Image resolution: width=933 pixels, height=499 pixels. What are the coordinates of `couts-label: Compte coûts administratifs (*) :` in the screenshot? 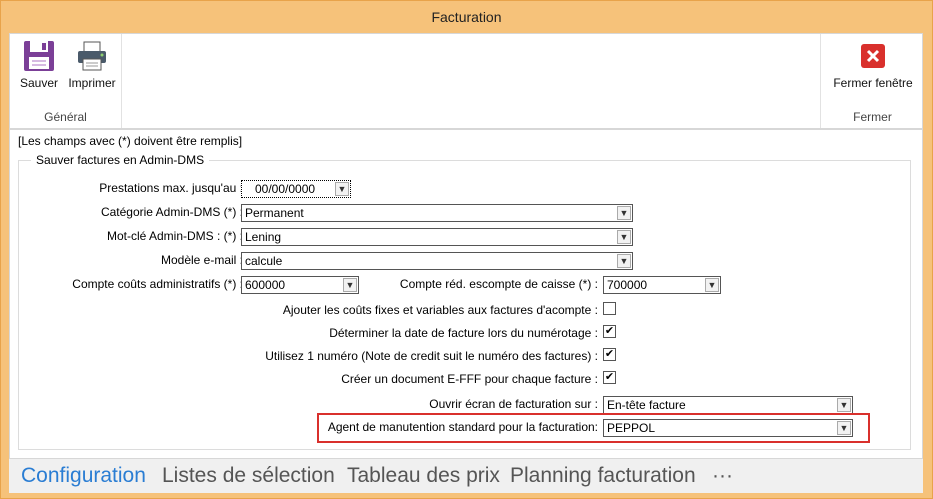 It's located at (157, 284).